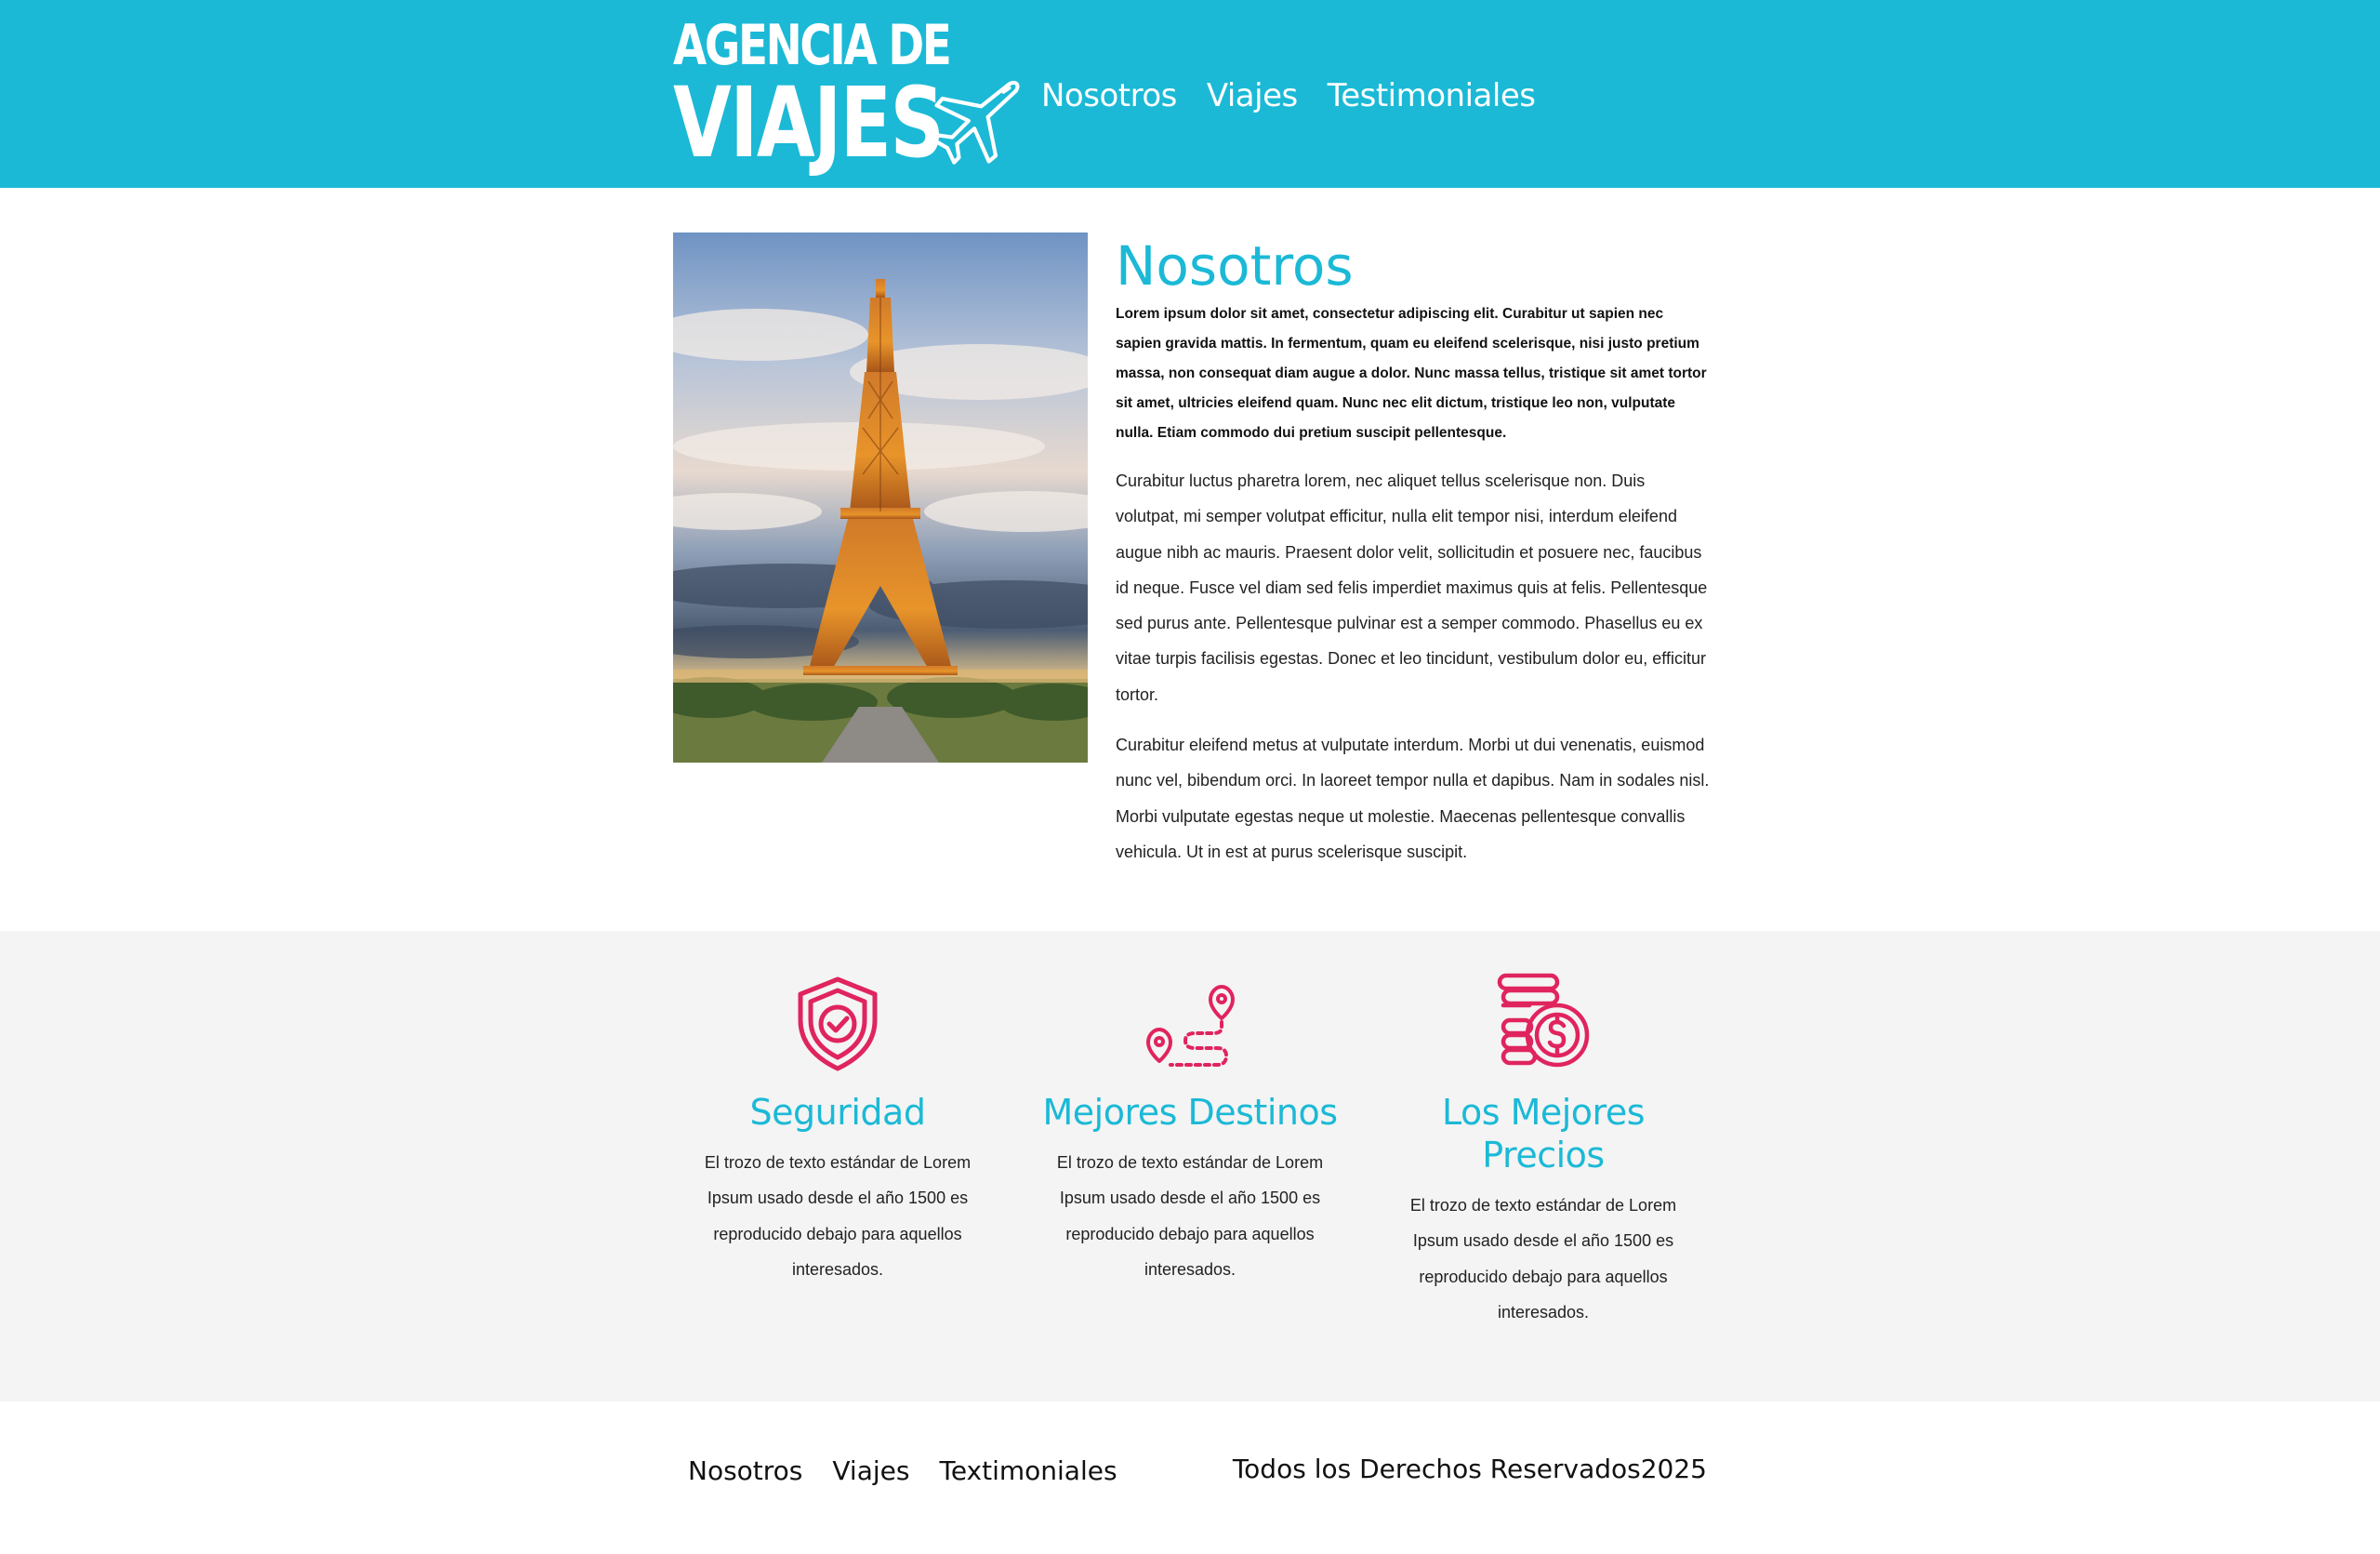 This screenshot has width=2380, height=1554. Describe the element at coordinates (1543, 1133) in the screenshot. I see `feature-title: Los Mejores Precios` at that location.